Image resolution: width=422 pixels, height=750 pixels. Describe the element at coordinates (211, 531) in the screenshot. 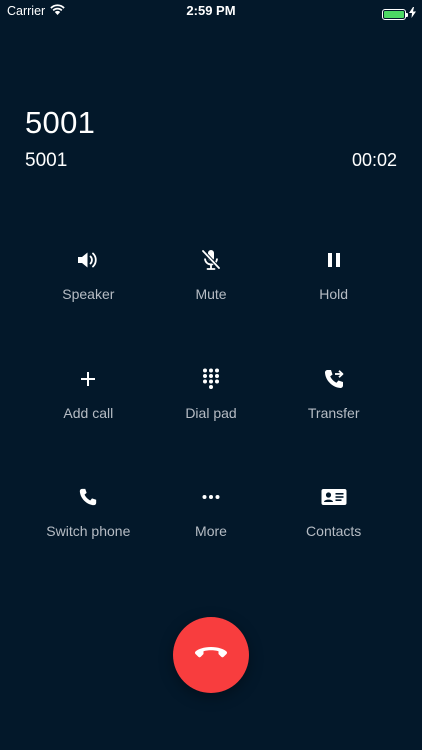

I see `more-label: More` at that location.